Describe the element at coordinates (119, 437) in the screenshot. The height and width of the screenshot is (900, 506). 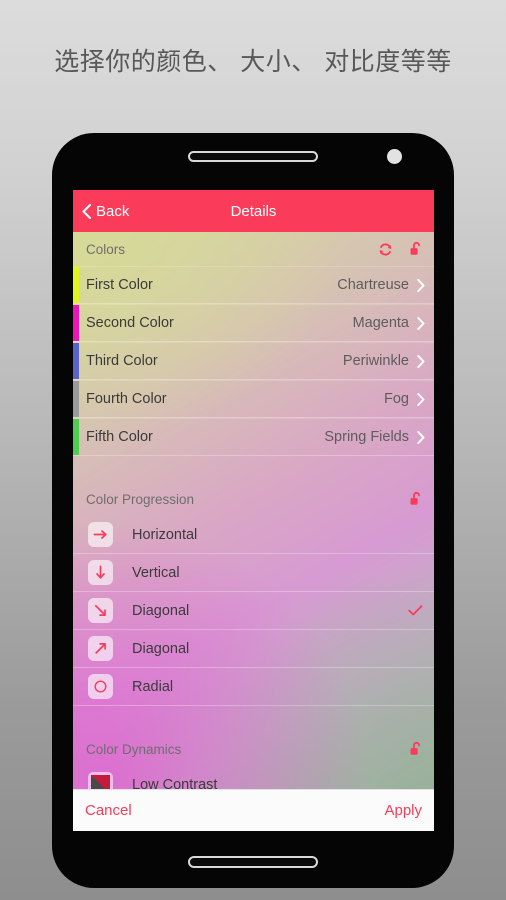
I see `row-label: Fifth Color` at that location.